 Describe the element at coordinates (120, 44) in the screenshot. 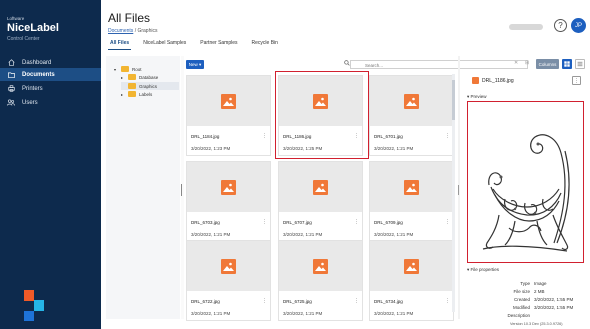

I see `tab-all-files: All Files` at that location.